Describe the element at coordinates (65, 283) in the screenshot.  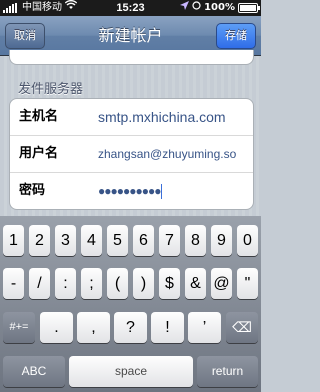
I see `key-colon: :` at that location.